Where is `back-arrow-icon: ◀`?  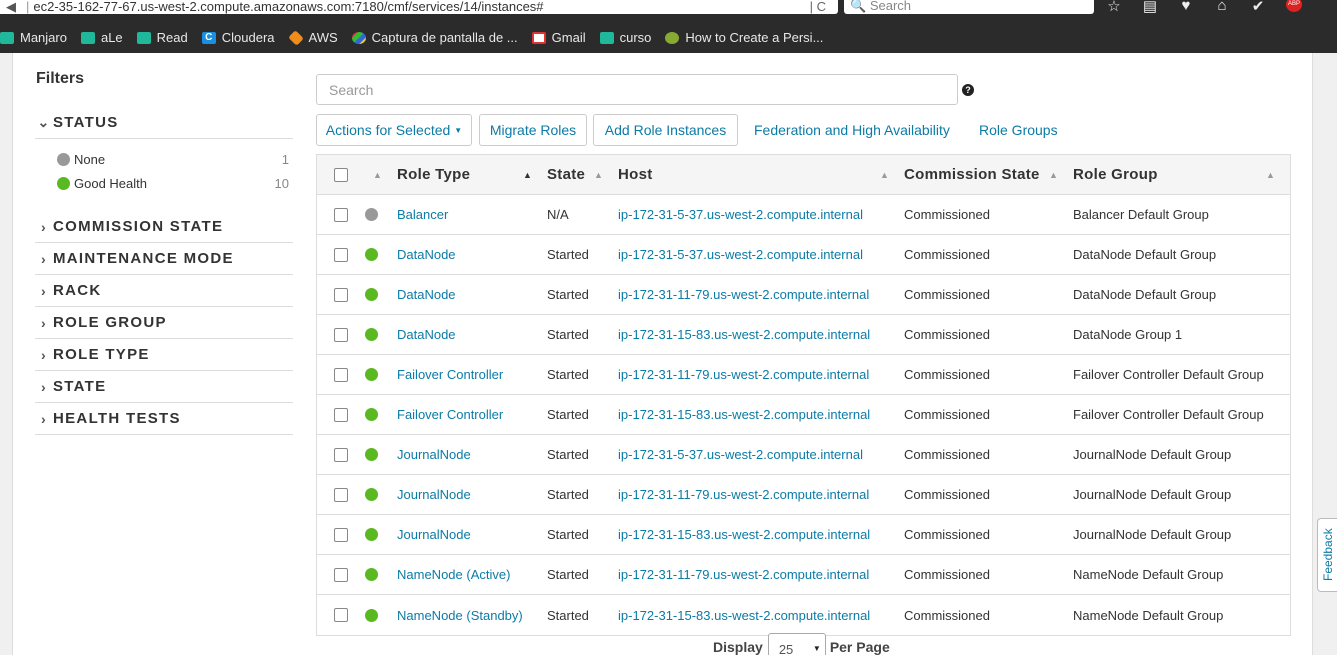 back-arrow-icon: ◀ is located at coordinates (11, 7).